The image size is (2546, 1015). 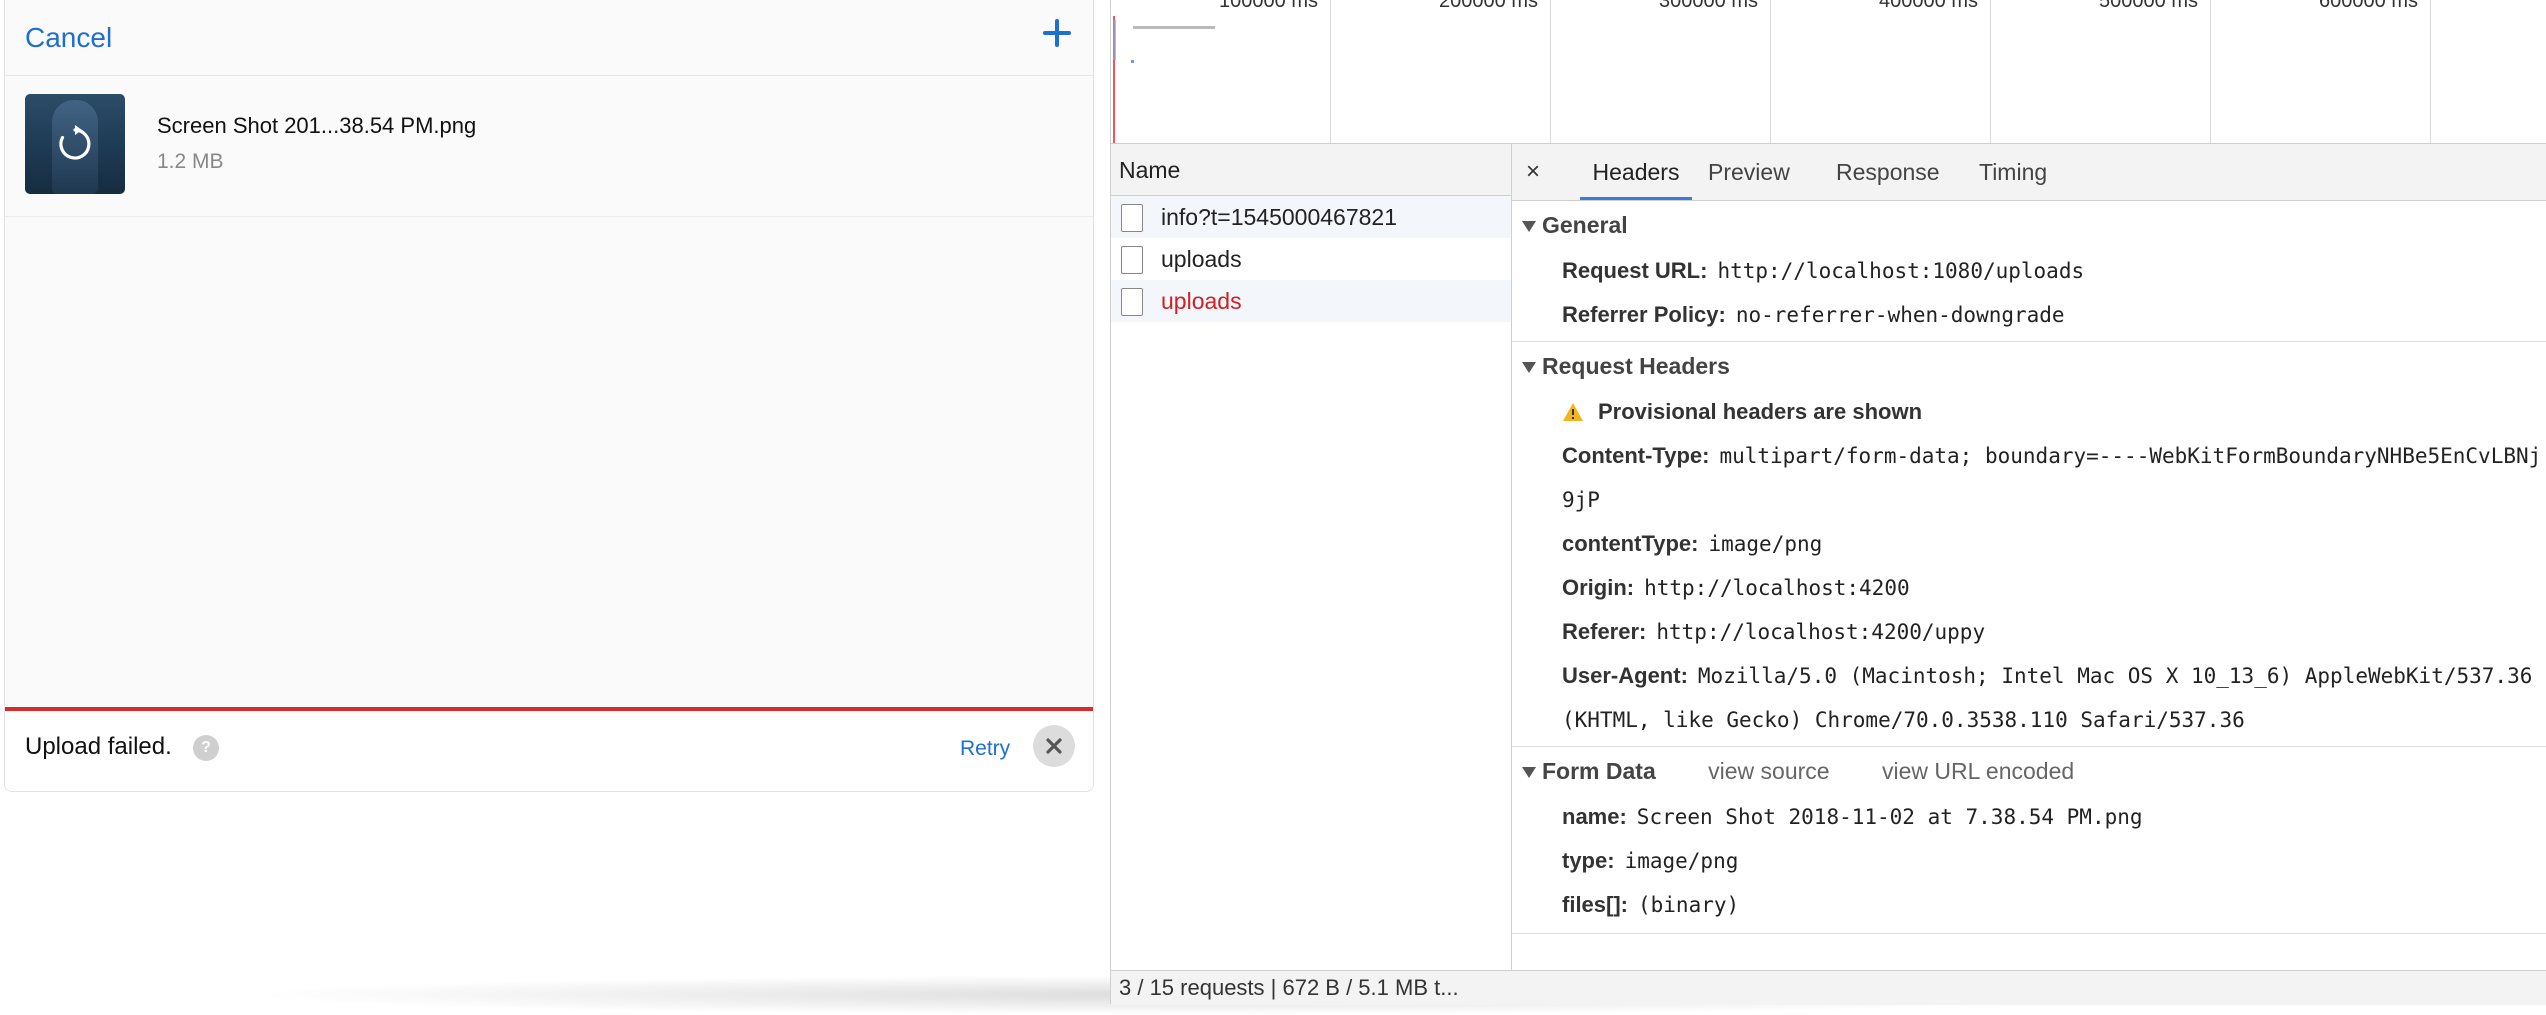 What do you see at coordinates (1488, 6) in the screenshot?
I see `timeline-tick-label: 200000 ms` at bounding box center [1488, 6].